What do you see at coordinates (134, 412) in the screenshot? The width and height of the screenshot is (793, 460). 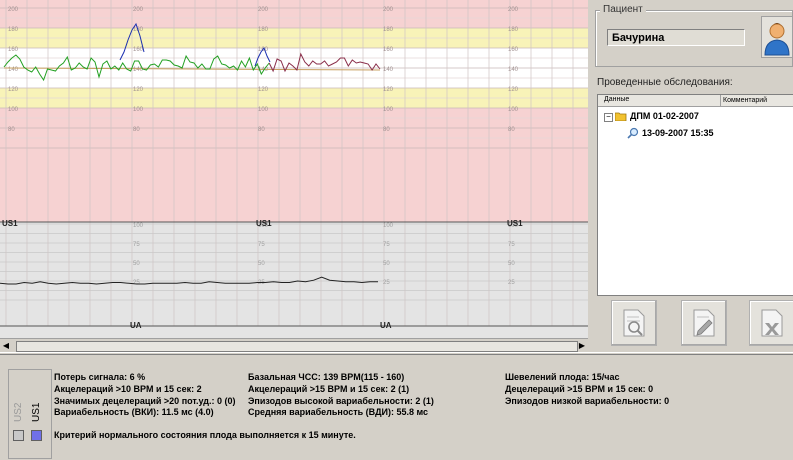 I see `stat-variability-vki: Вариабельность (ВКИ): 11.5 мс (4.0)` at bounding box center [134, 412].